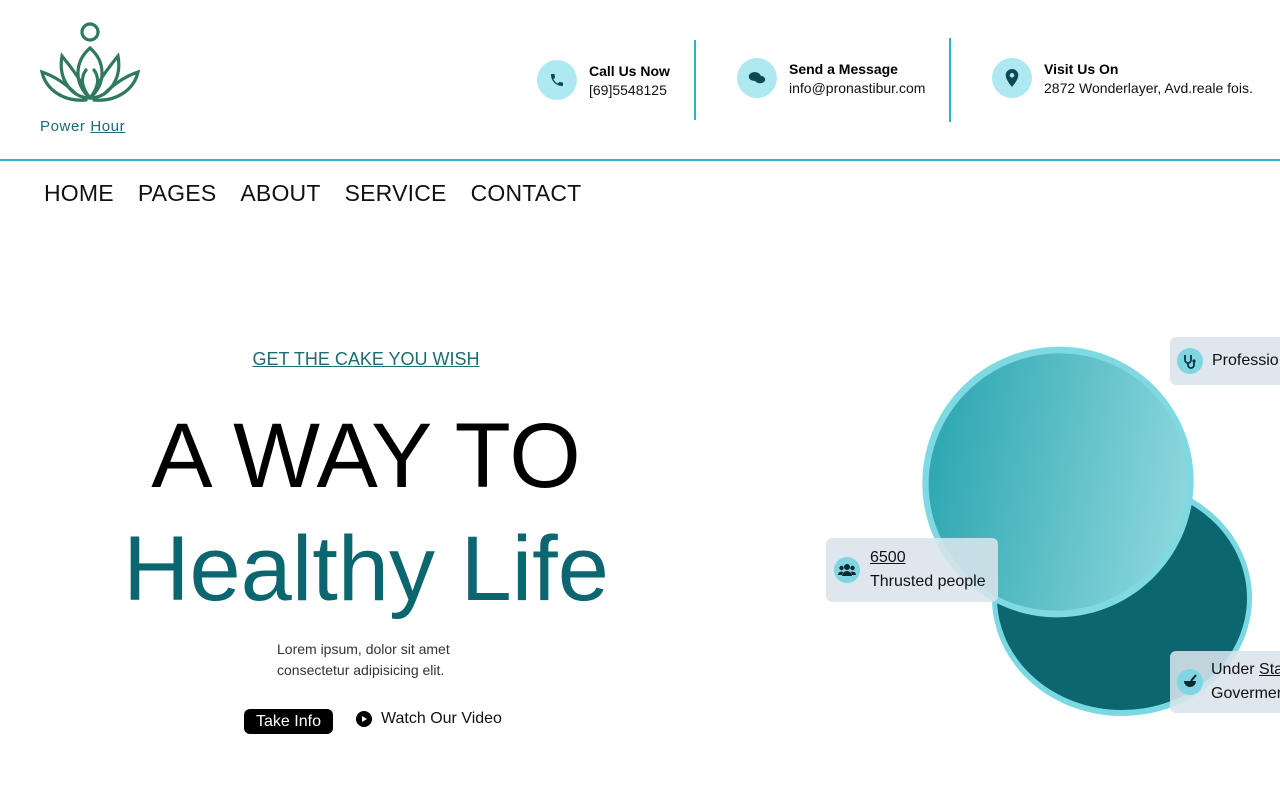  I want to click on contact-message: Send a Message info@pronastibur.com, so click(831, 78).